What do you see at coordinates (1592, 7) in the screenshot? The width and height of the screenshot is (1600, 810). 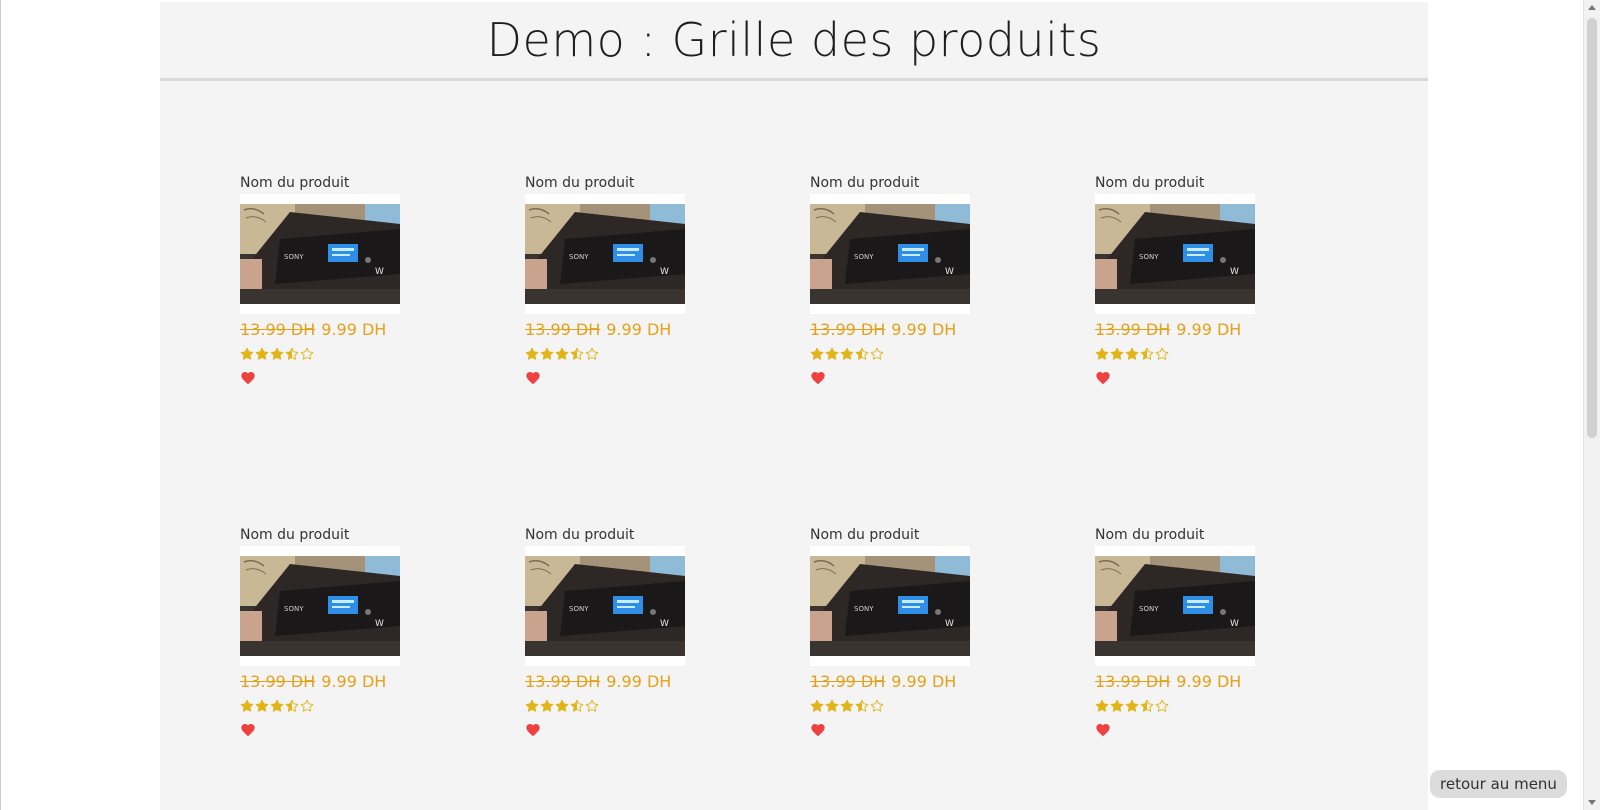 I see `scroll-up-icon` at bounding box center [1592, 7].